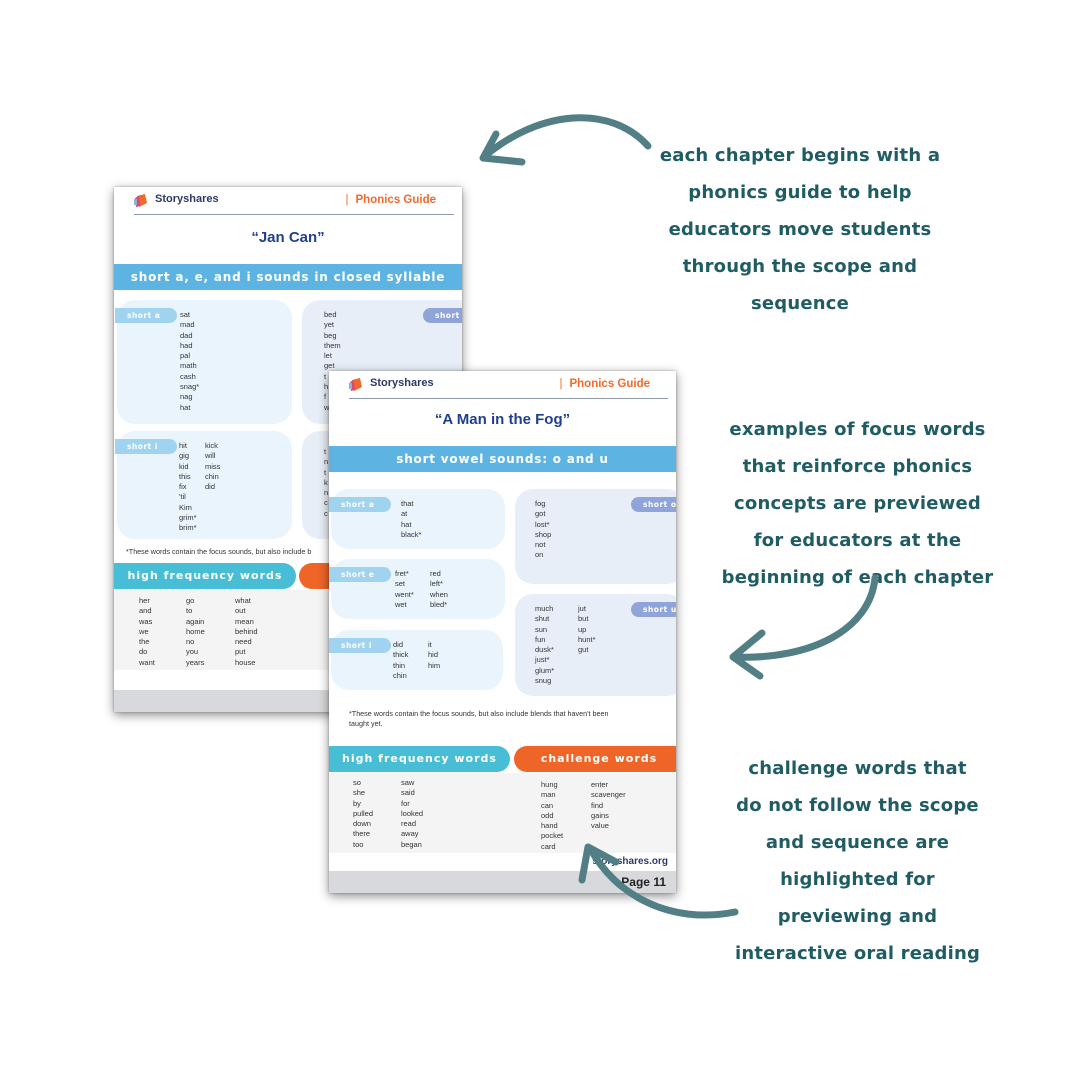 The width and height of the screenshot is (1078, 1078). I want to click on arrow-to-back-page-icon, so click(565, 140).